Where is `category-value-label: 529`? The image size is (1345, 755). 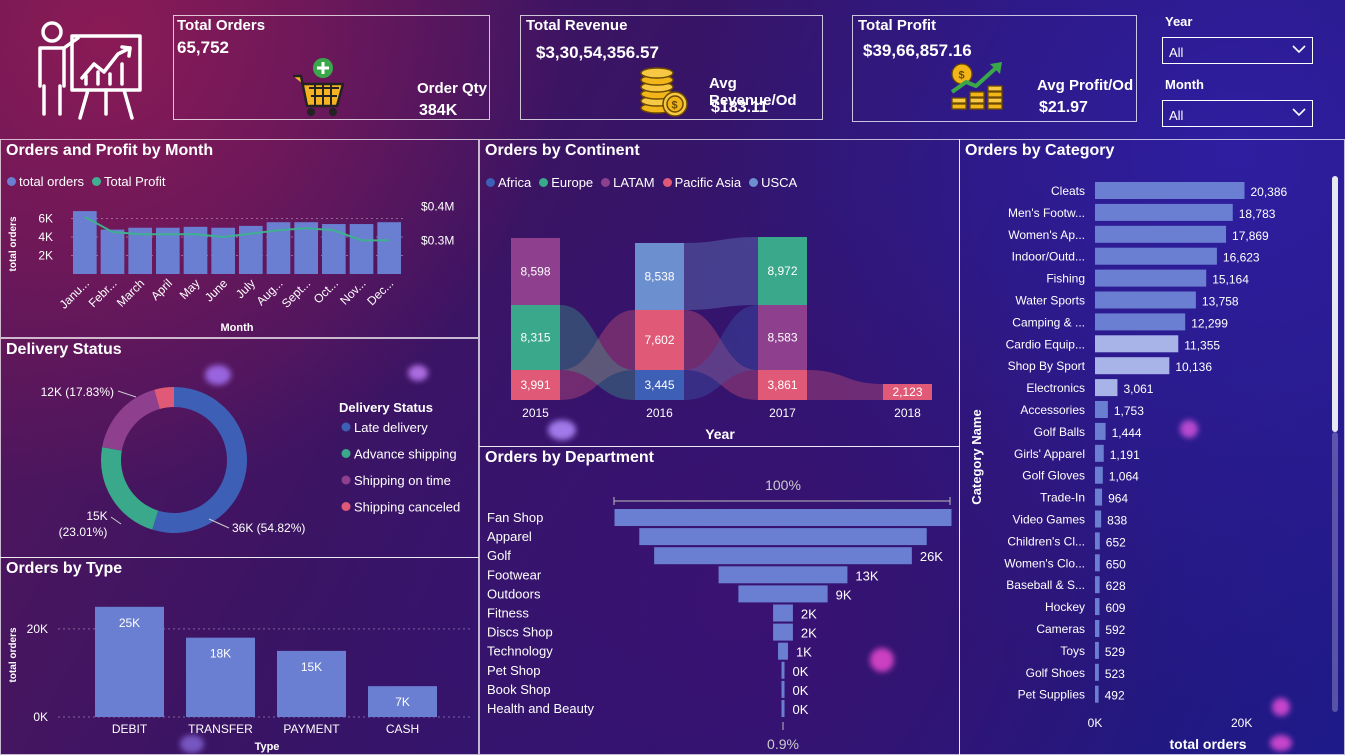
category-value-label: 529 is located at coordinates (1115, 652).